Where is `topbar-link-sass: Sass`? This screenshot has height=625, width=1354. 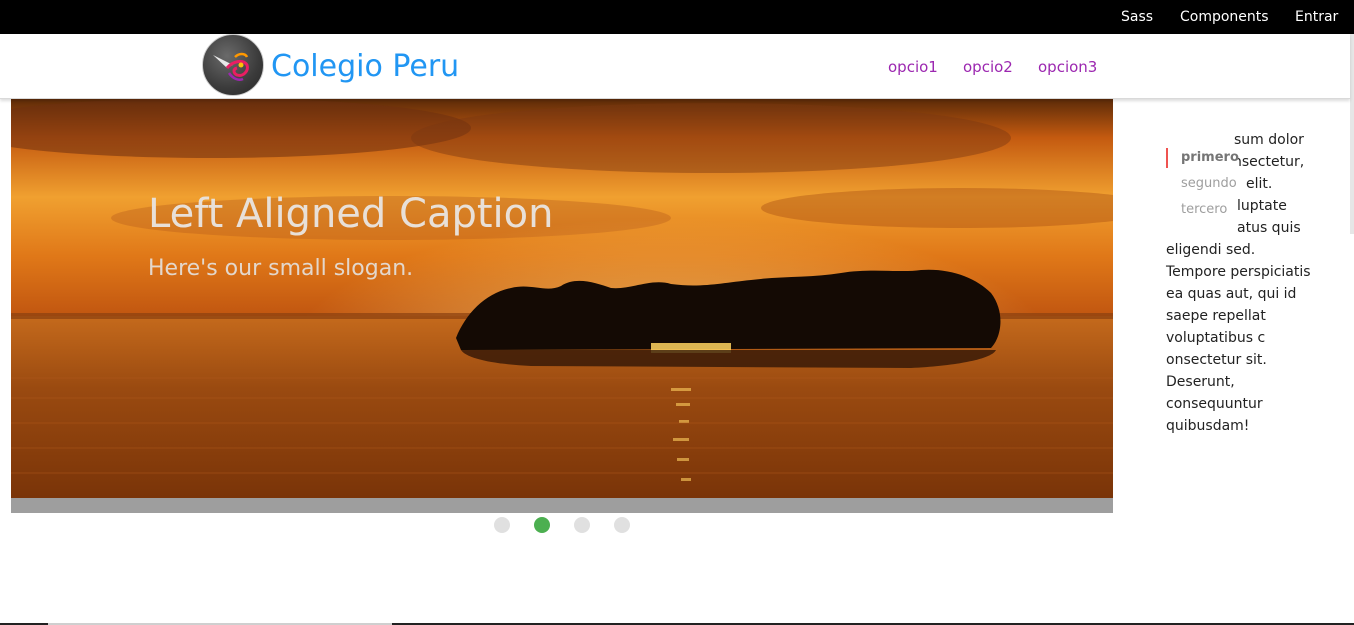 topbar-link-sass: Sass is located at coordinates (1137, 17).